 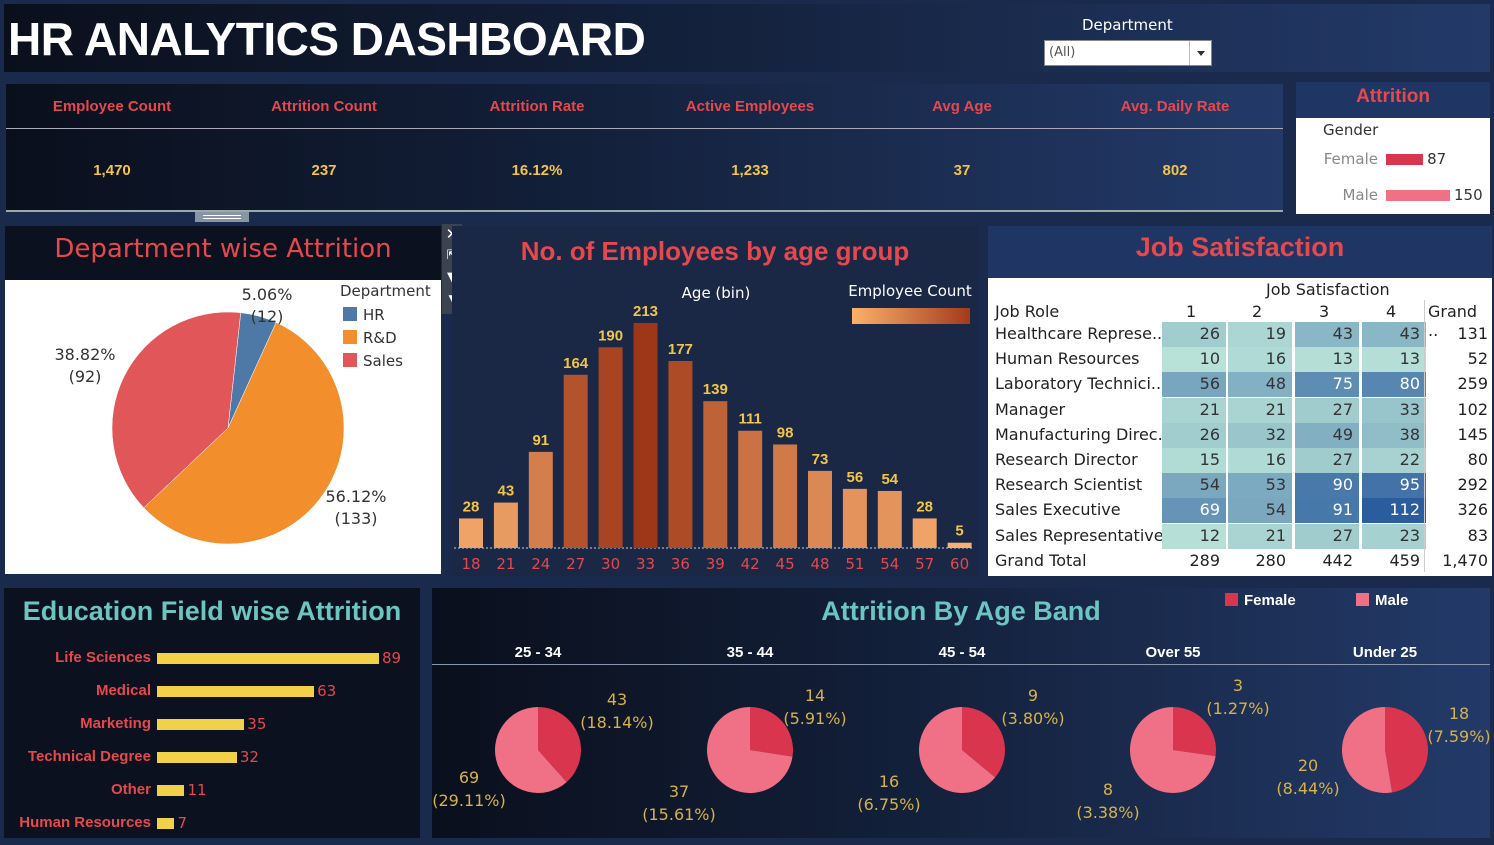 I want to click on axis-label: Gender, so click(x=1351, y=130).